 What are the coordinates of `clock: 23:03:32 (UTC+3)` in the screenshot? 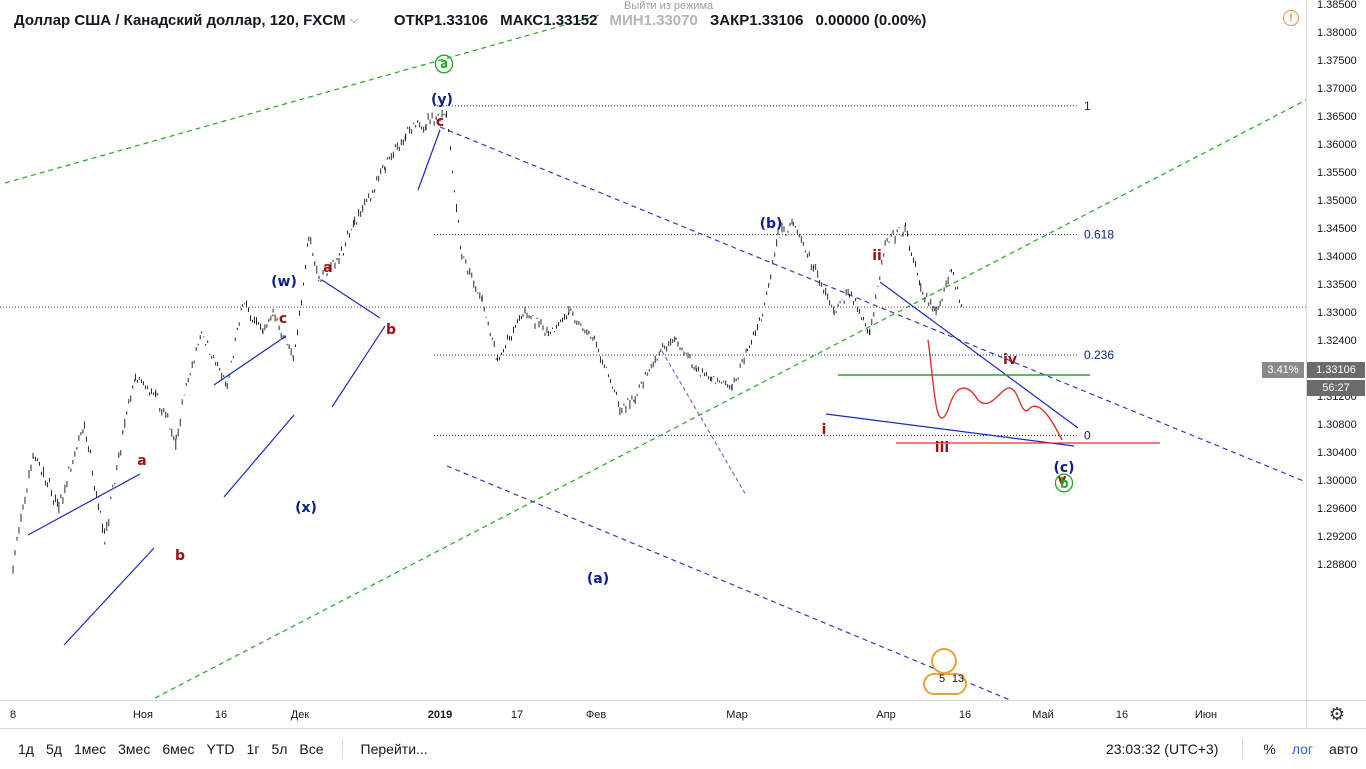 It's located at (1162, 749).